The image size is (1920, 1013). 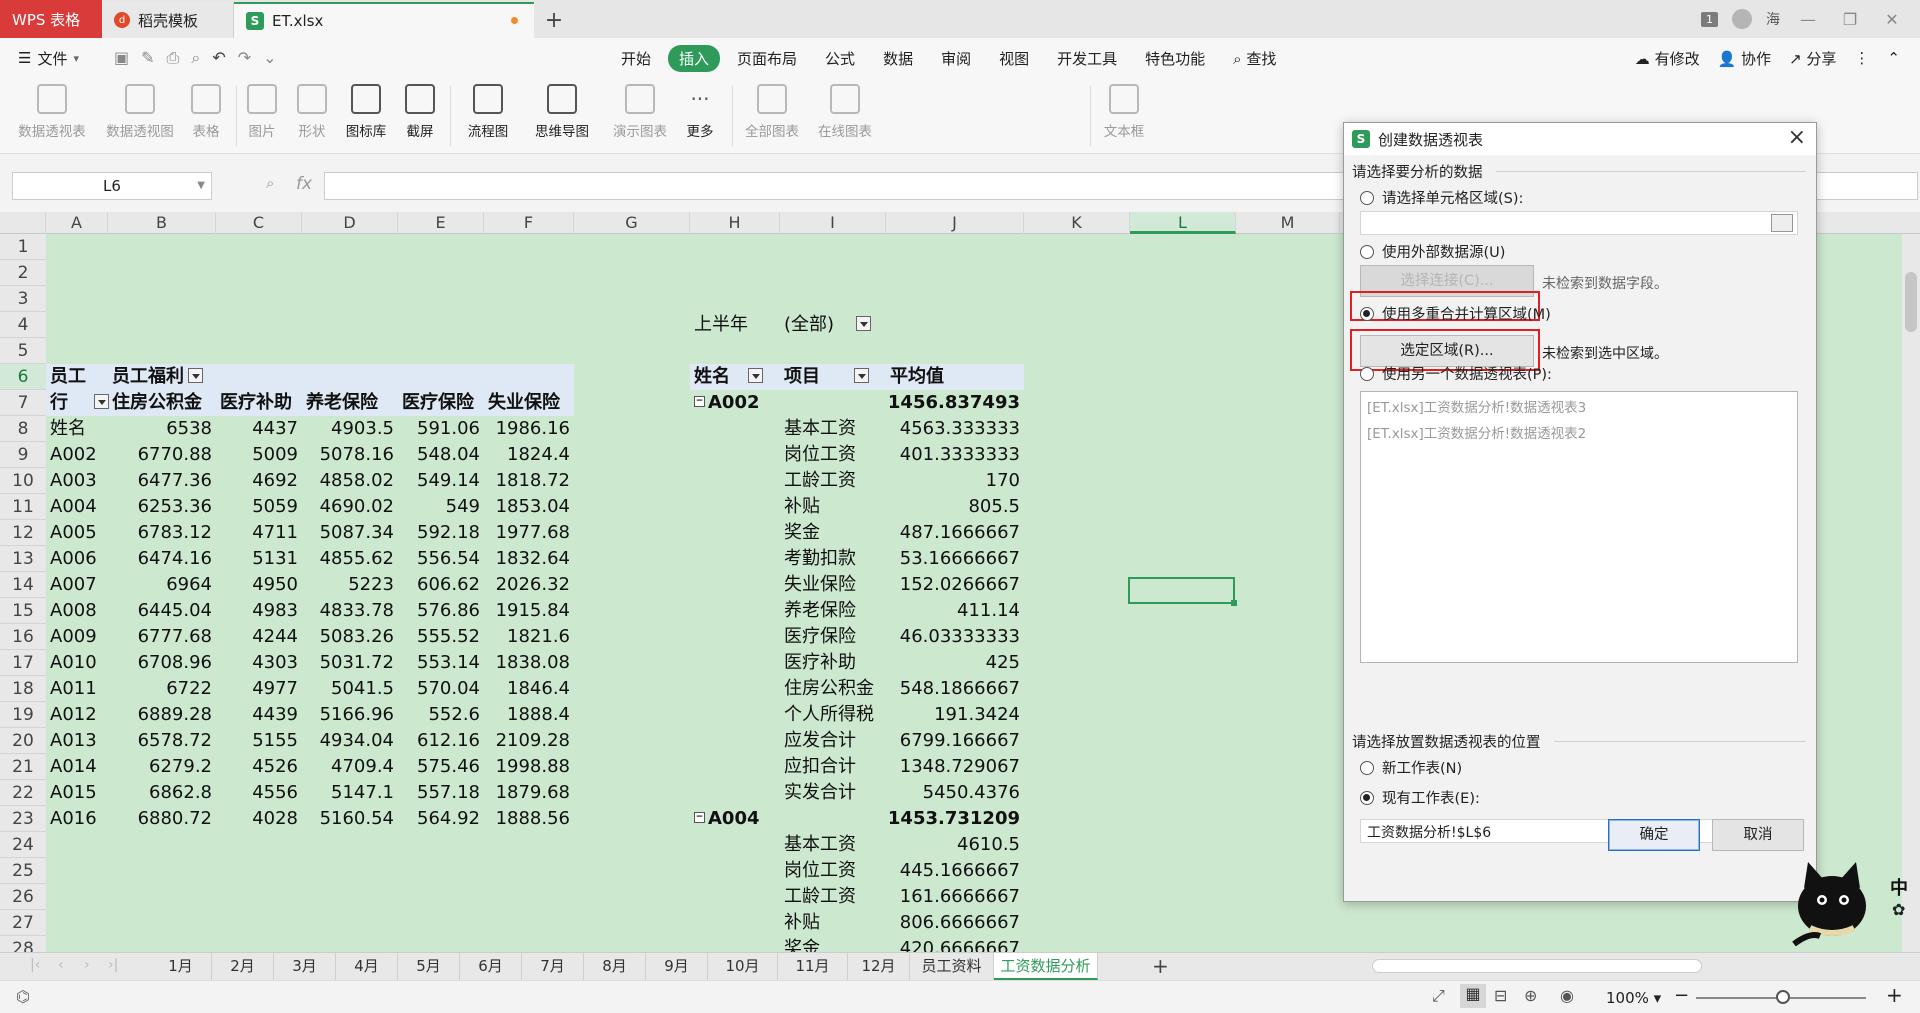 I want to click on list-item: [ET.xlsx]工资数据分析!数据透视表3, so click(x=1579, y=405).